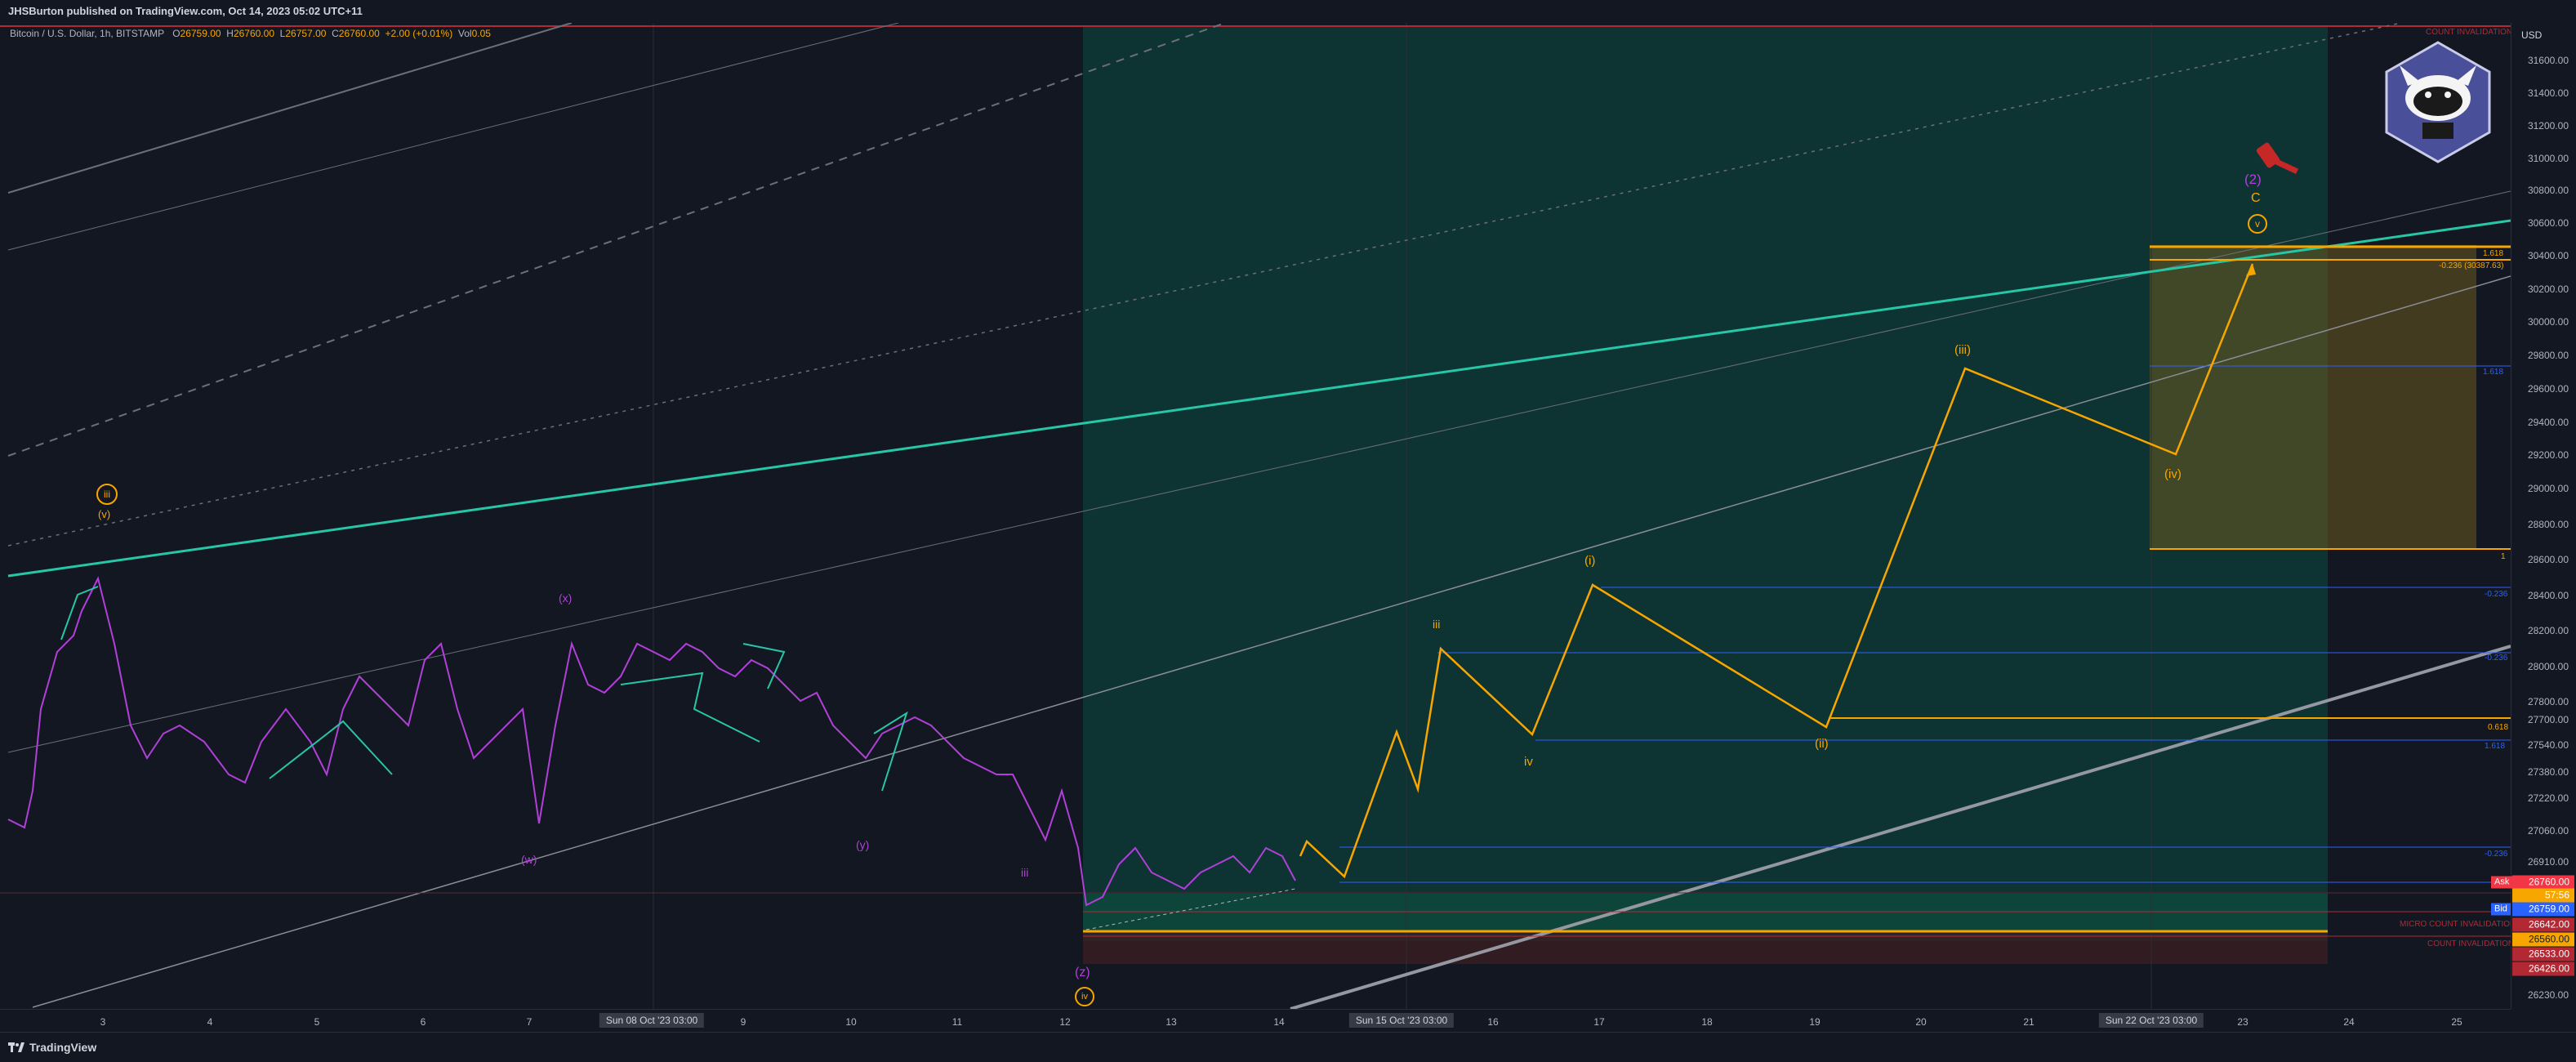 The height and width of the screenshot is (1062, 2576). What do you see at coordinates (2498, 727) in the screenshot?
I see `fib-label-0618: 0.618` at bounding box center [2498, 727].